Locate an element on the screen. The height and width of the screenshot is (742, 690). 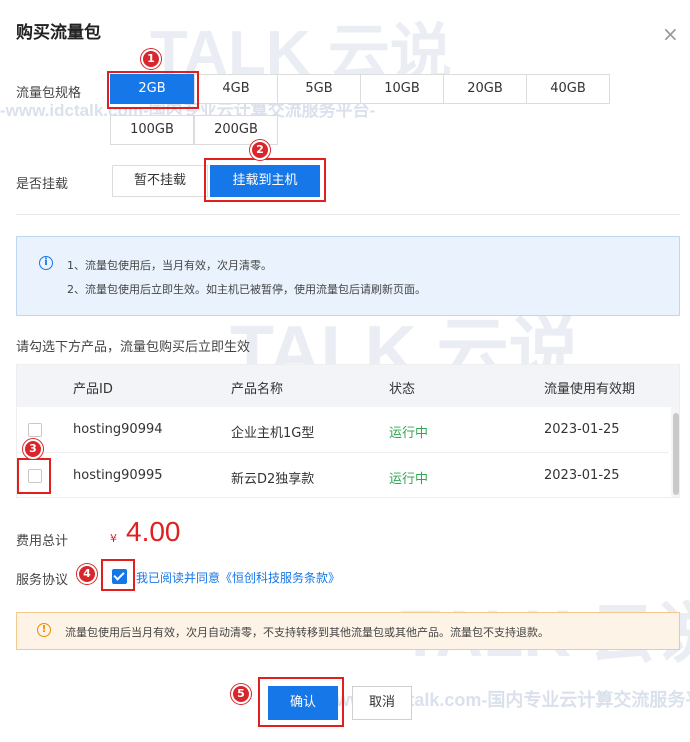
mount-label: 是否挂载 is located at coordinates (42, 184).